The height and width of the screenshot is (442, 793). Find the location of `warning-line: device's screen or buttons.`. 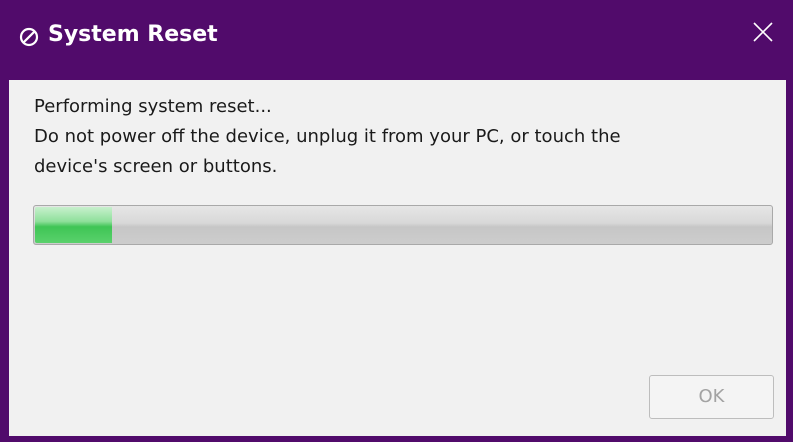

warning-line: device's screen or buttons. is located at coordinates (156, 166).